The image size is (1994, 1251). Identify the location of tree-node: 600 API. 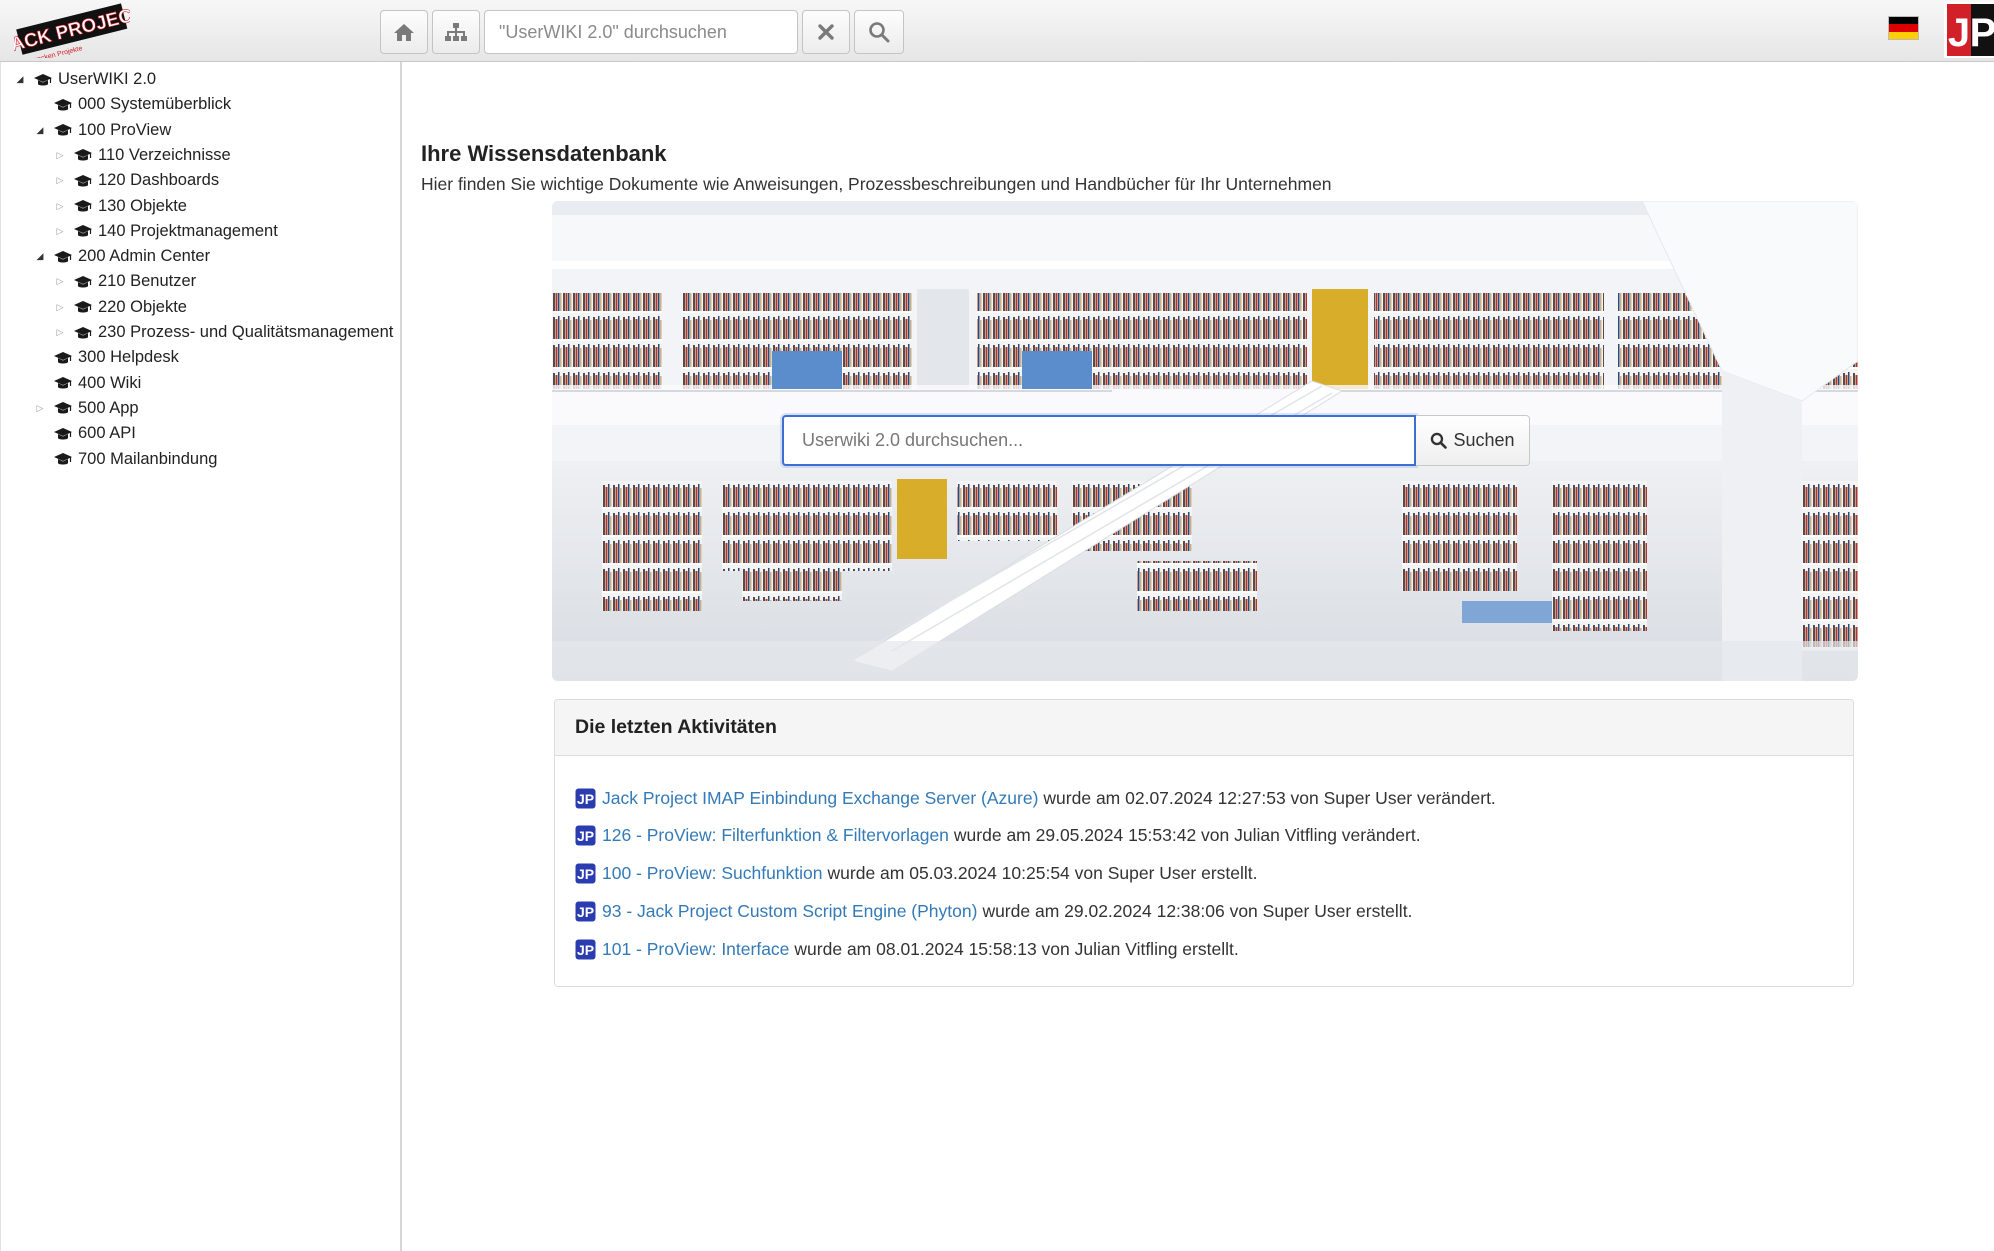
(84, 433).